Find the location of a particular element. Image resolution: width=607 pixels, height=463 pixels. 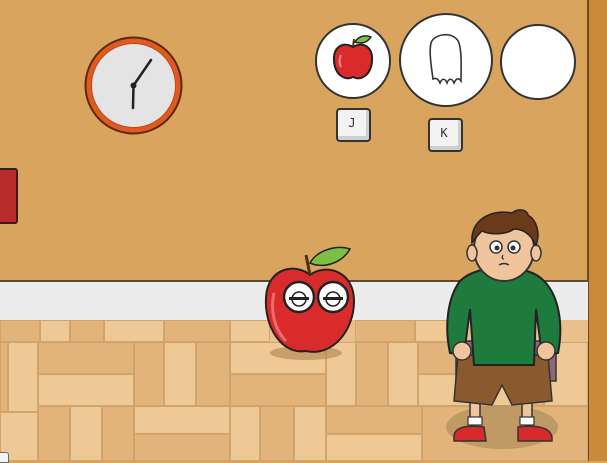

corner-menu-button is located at coordinates (4, 457).